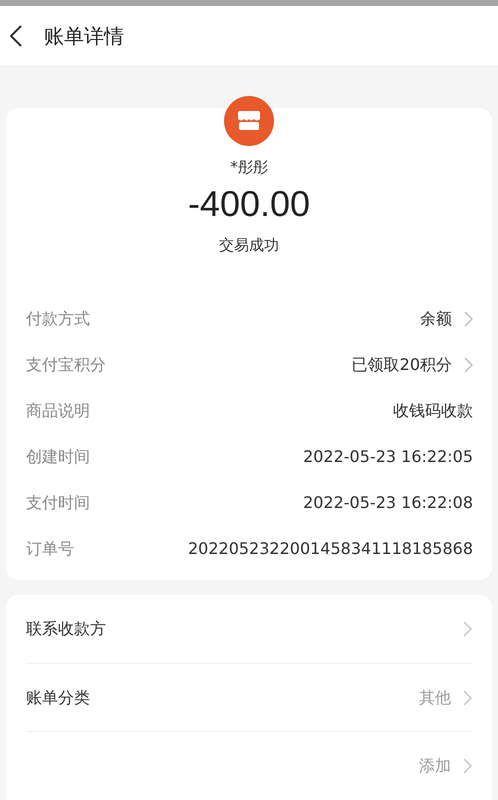  Describe the element at coordinates (388, 457) in the screenshot. I see `detail-value: 2022-05-23 16:22:05` at that location.